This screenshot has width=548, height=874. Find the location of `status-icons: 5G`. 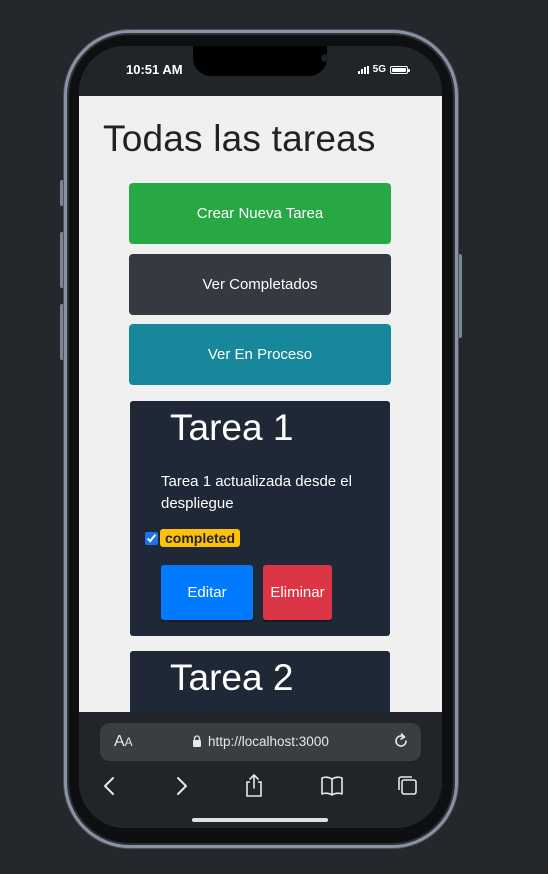

status-icons: 5G is located at coordinates (383, 69).